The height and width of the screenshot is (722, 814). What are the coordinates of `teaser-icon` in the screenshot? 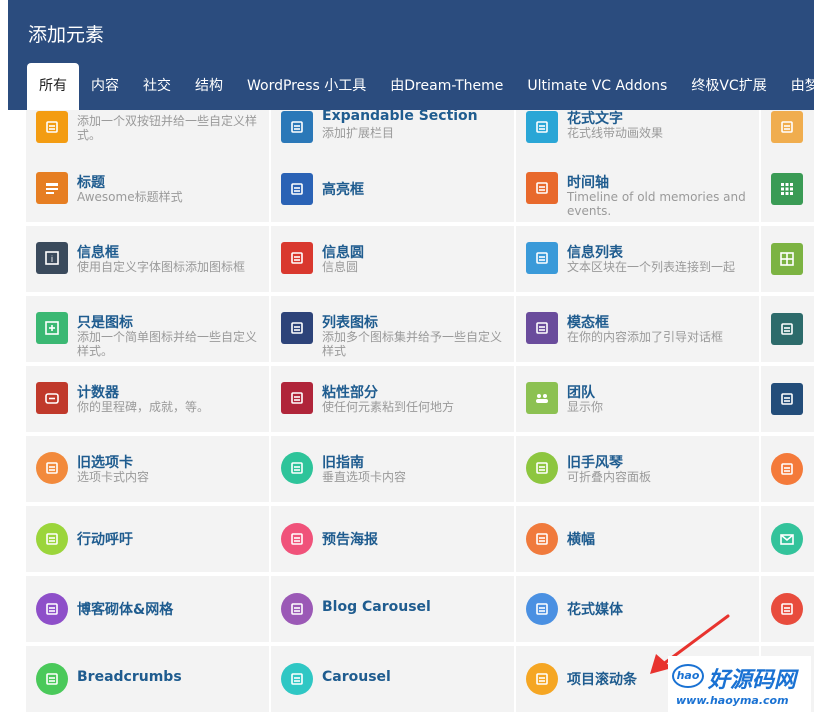 It's located at (297, 539).